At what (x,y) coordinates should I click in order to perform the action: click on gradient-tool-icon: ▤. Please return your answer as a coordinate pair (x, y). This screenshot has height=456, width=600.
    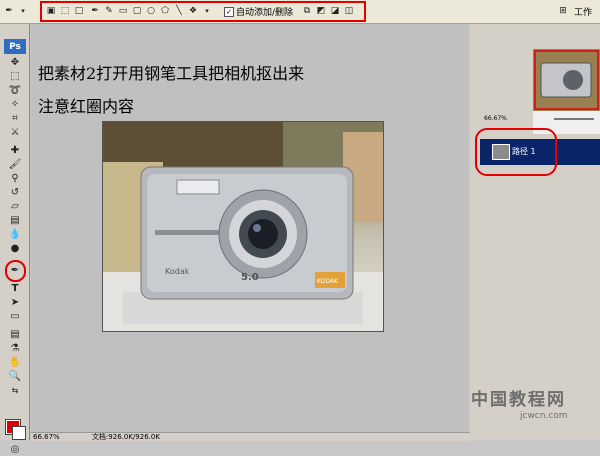
    Looking at the image, I should click on (15, 221).